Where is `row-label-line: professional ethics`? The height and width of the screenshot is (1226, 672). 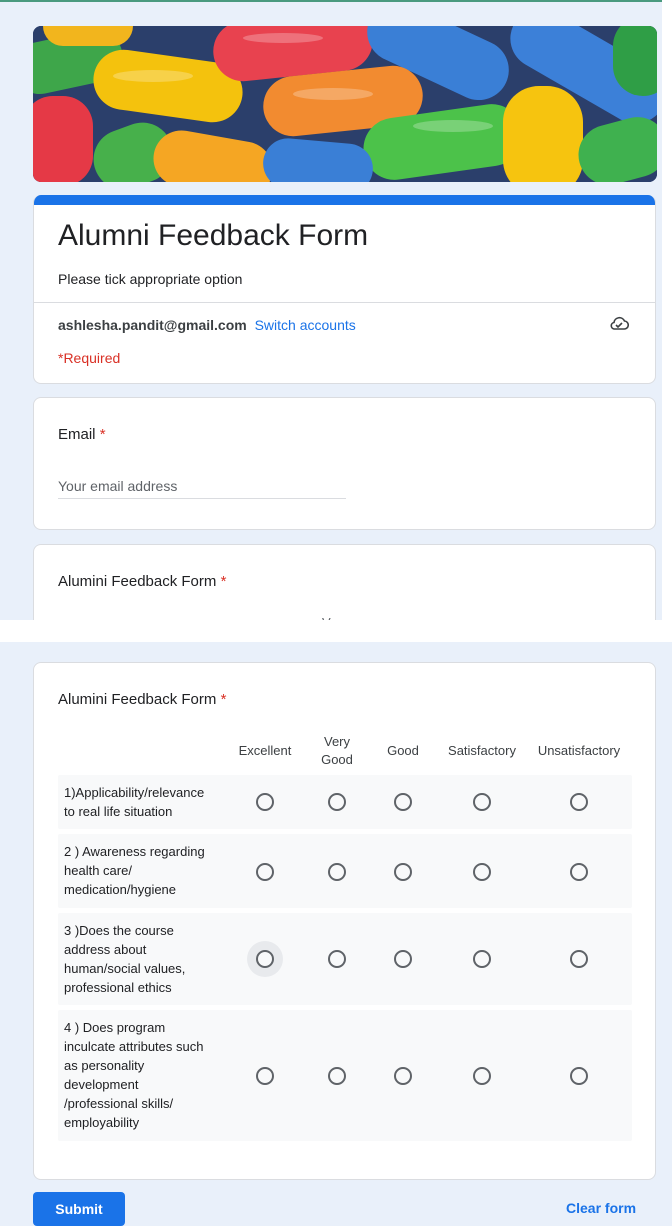
row-label-line: professional ethics is located at coordinates (118, 987).